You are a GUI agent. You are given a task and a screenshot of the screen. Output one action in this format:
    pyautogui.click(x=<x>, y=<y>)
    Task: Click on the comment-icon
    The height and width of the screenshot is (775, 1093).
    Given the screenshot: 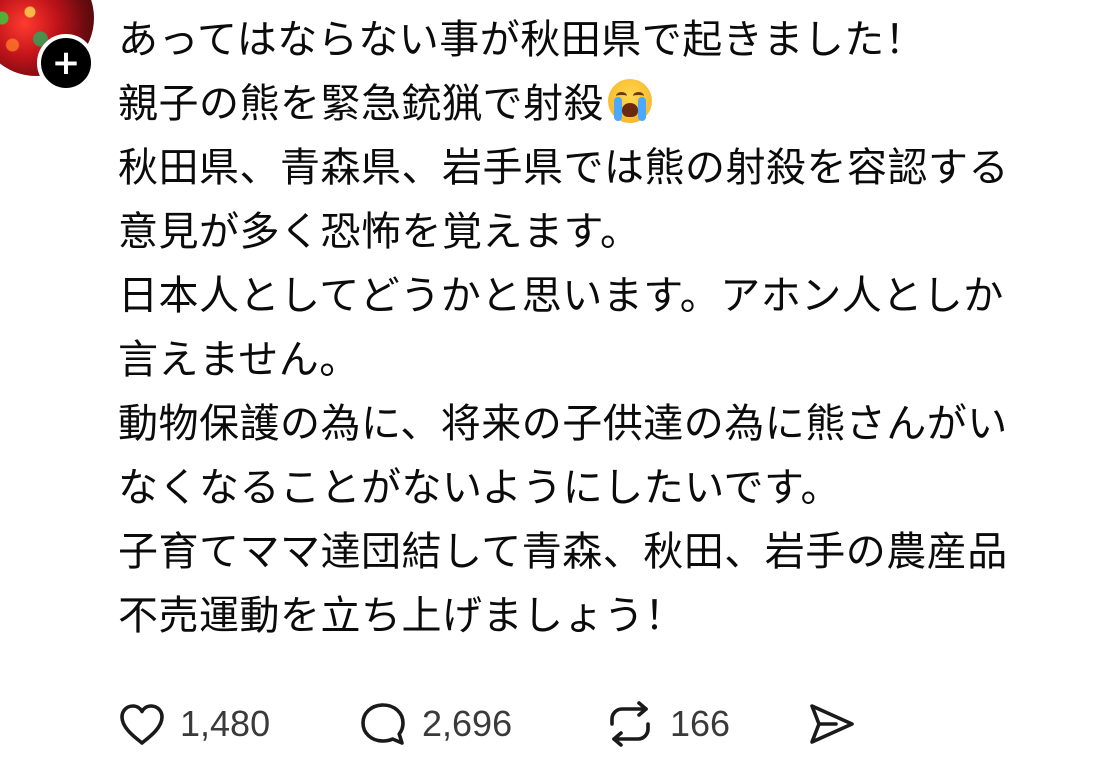 What is the action you would take?
    pyautogui.click(x=383, y=724)
    